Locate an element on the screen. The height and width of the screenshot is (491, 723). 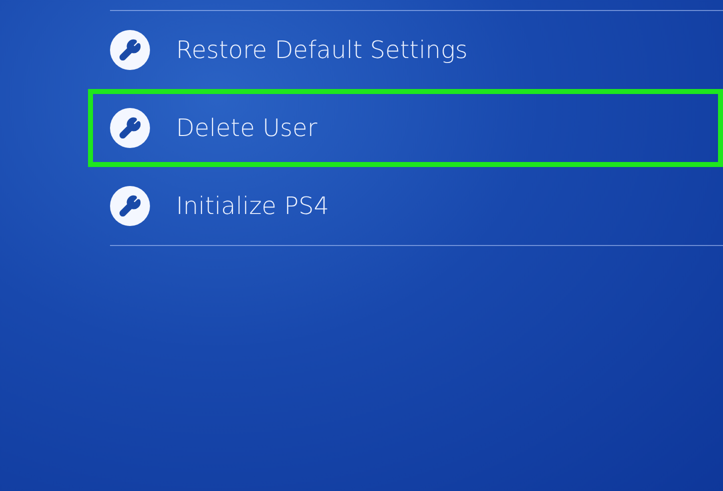
menu-item: Restore Default Settings is located at coordinates (405, 50).